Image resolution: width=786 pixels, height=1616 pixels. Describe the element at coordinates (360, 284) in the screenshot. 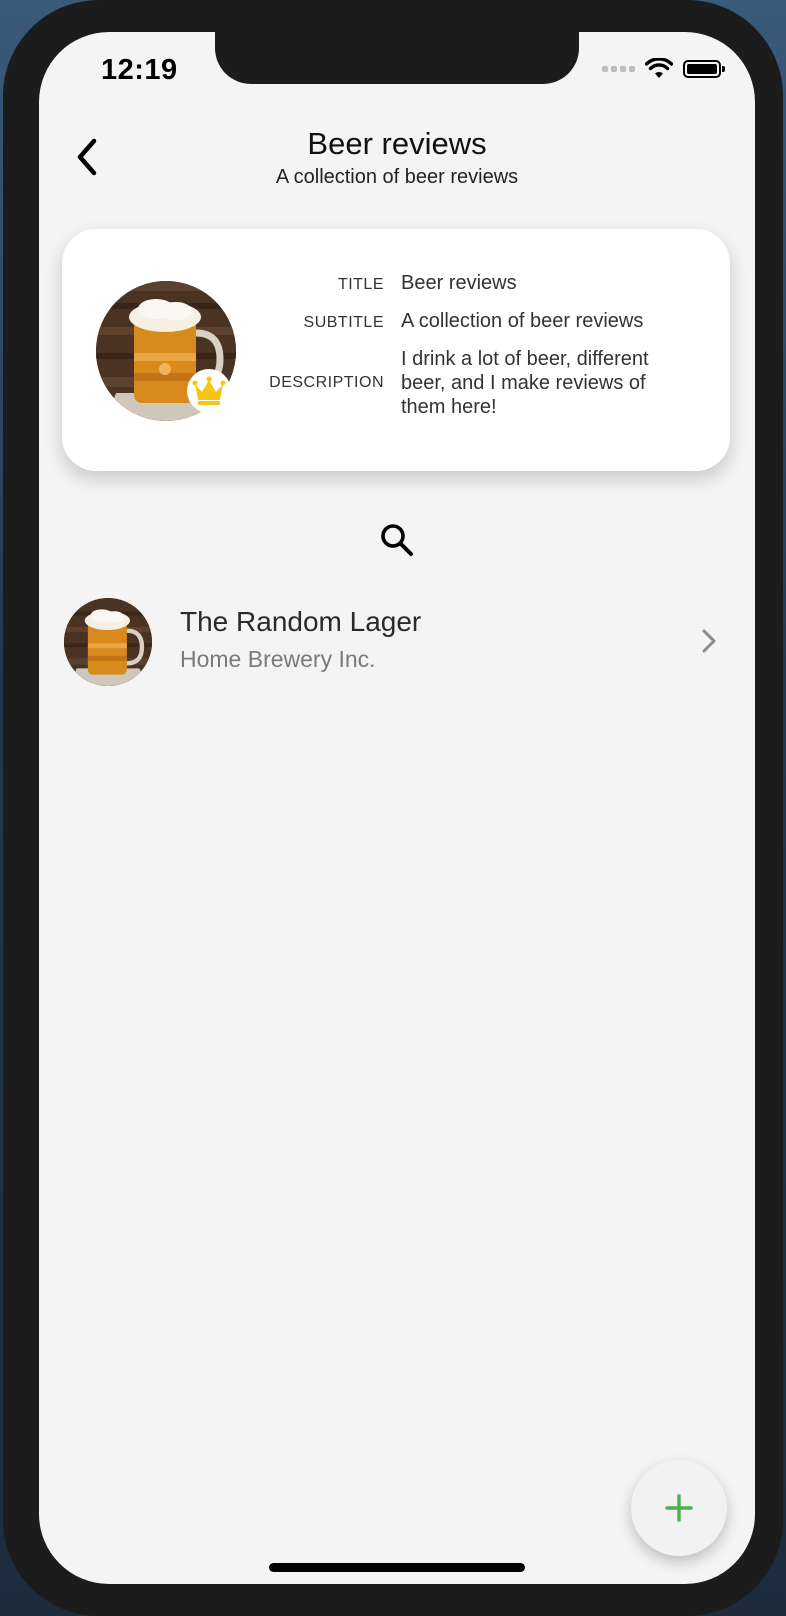

I see `title-label: TITLE` at that location.